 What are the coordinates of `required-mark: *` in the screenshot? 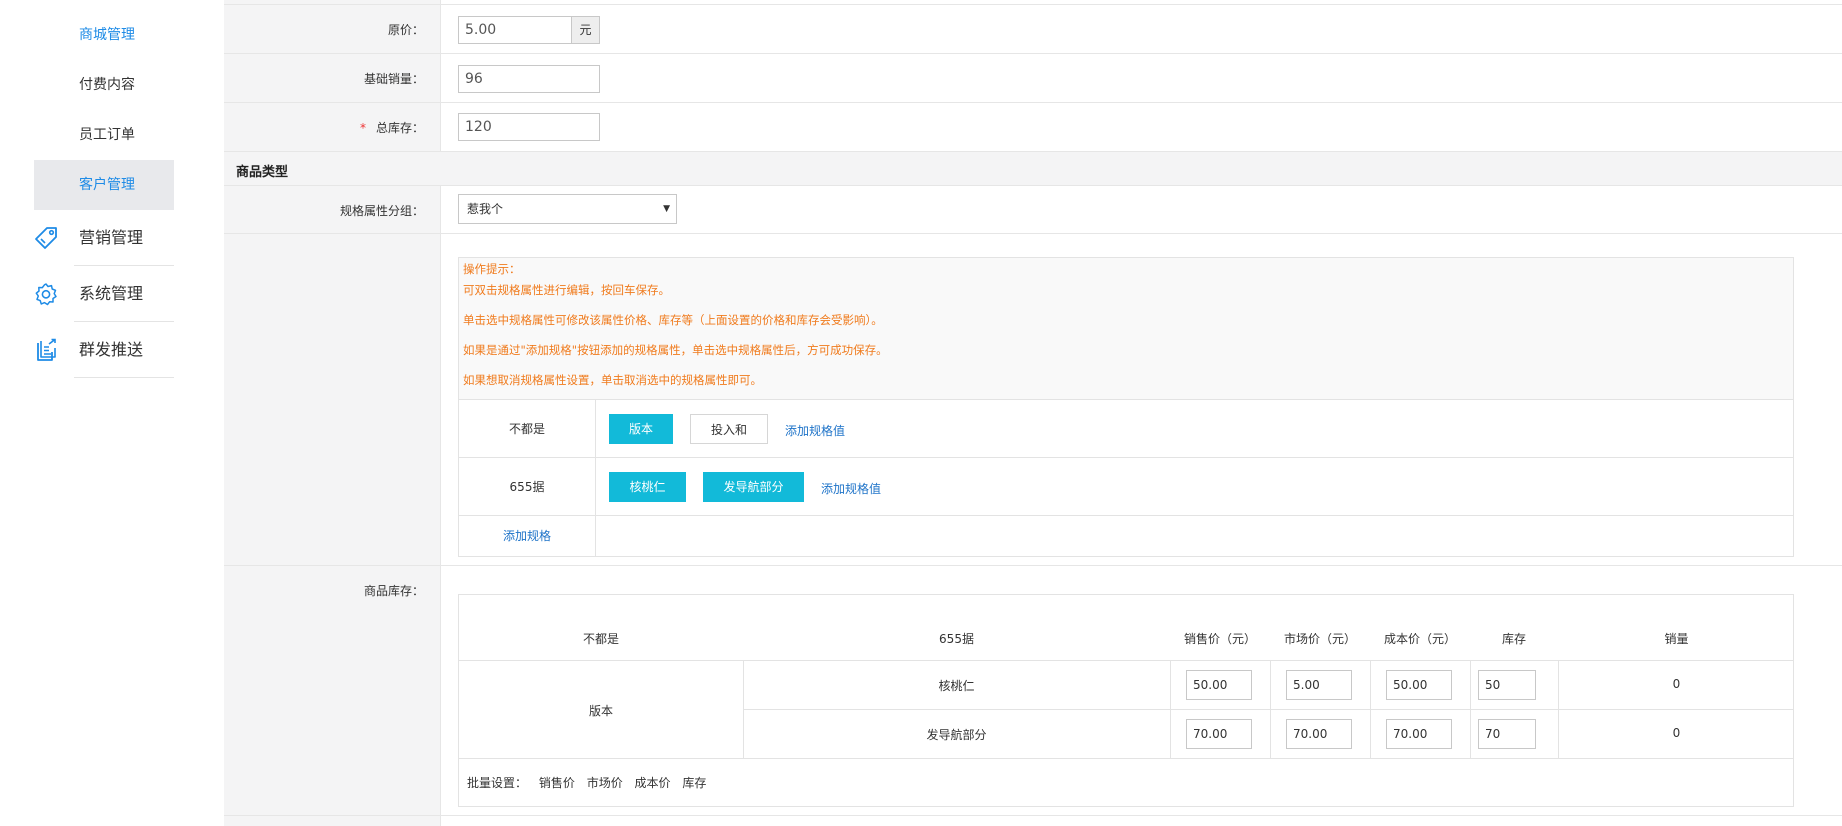 It's located at (362, 128).